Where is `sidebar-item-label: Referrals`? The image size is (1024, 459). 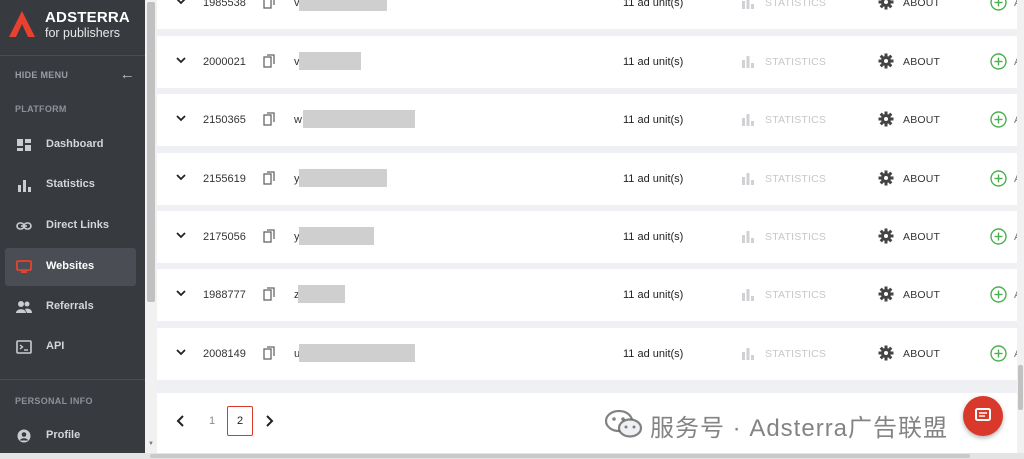 sidebar-item-label: Referrals is located at coordinates (70, 306).